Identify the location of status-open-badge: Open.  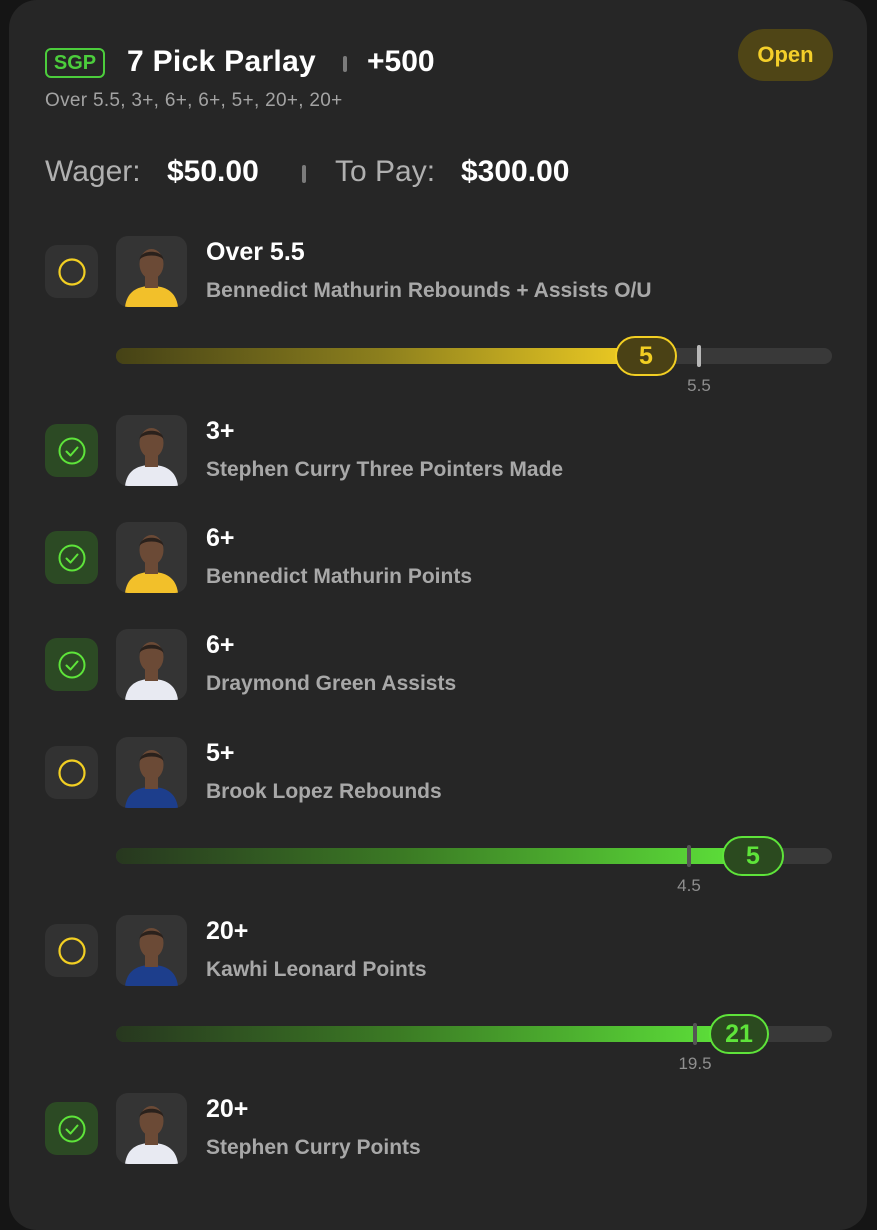
(785, 55).